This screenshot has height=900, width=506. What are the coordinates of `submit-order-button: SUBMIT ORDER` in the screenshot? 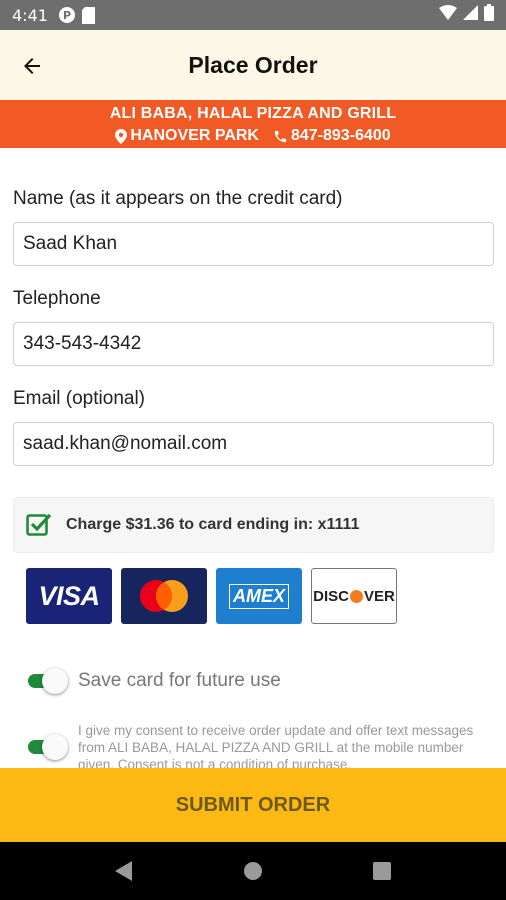 It's located at (253, 805).